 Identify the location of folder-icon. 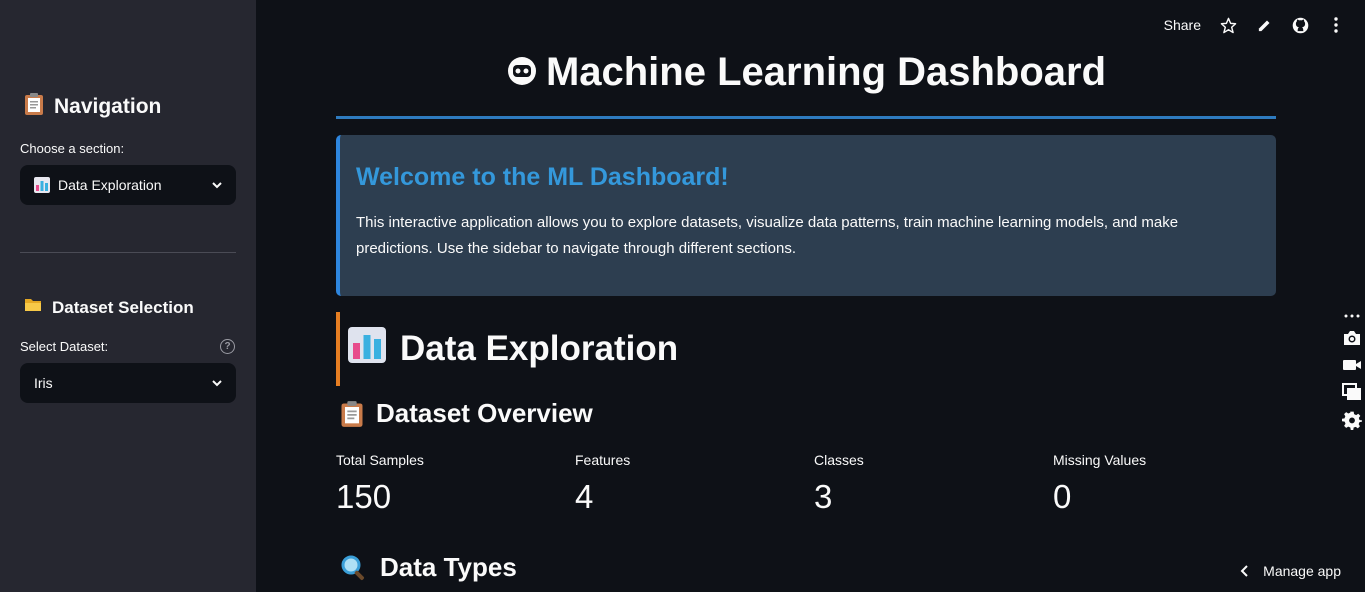
(33, 307).